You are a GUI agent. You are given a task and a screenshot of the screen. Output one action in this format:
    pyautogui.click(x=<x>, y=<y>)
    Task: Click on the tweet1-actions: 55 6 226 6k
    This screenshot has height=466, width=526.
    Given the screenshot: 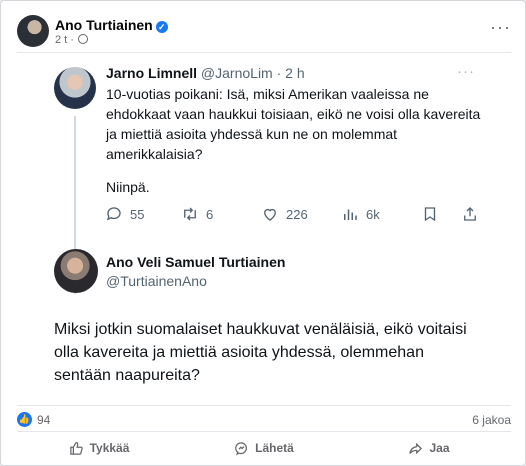 What is the action you would take?
    pyautogui.click(x=295, y=215)
    